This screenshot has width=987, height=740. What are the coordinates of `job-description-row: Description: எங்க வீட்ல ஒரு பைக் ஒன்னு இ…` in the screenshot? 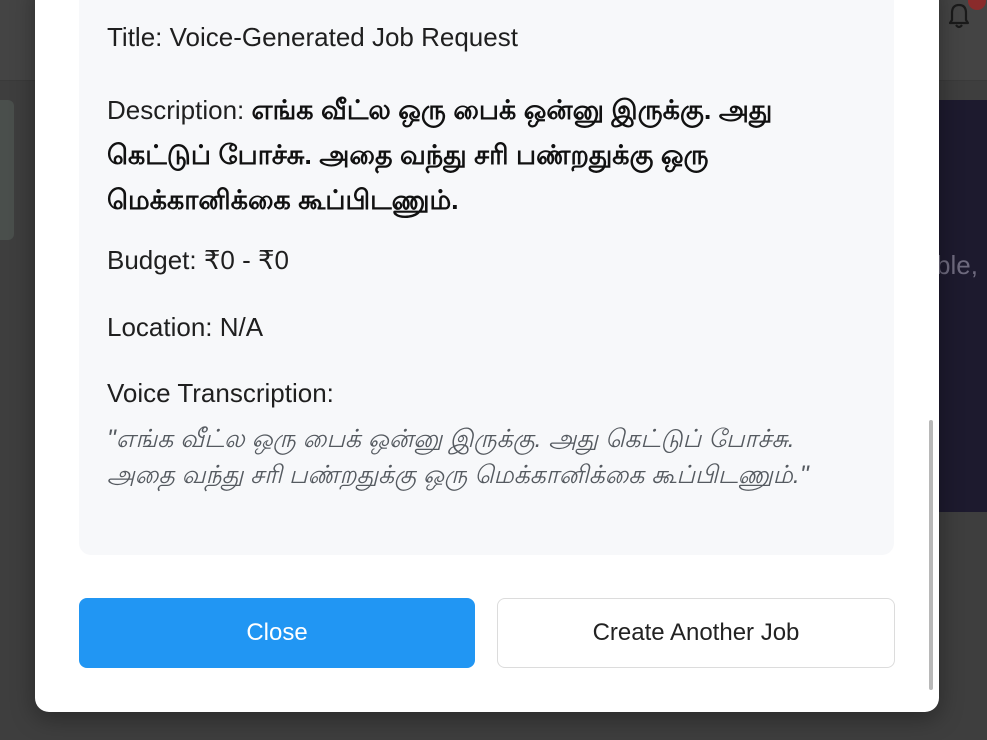 It's located at (488, 155).